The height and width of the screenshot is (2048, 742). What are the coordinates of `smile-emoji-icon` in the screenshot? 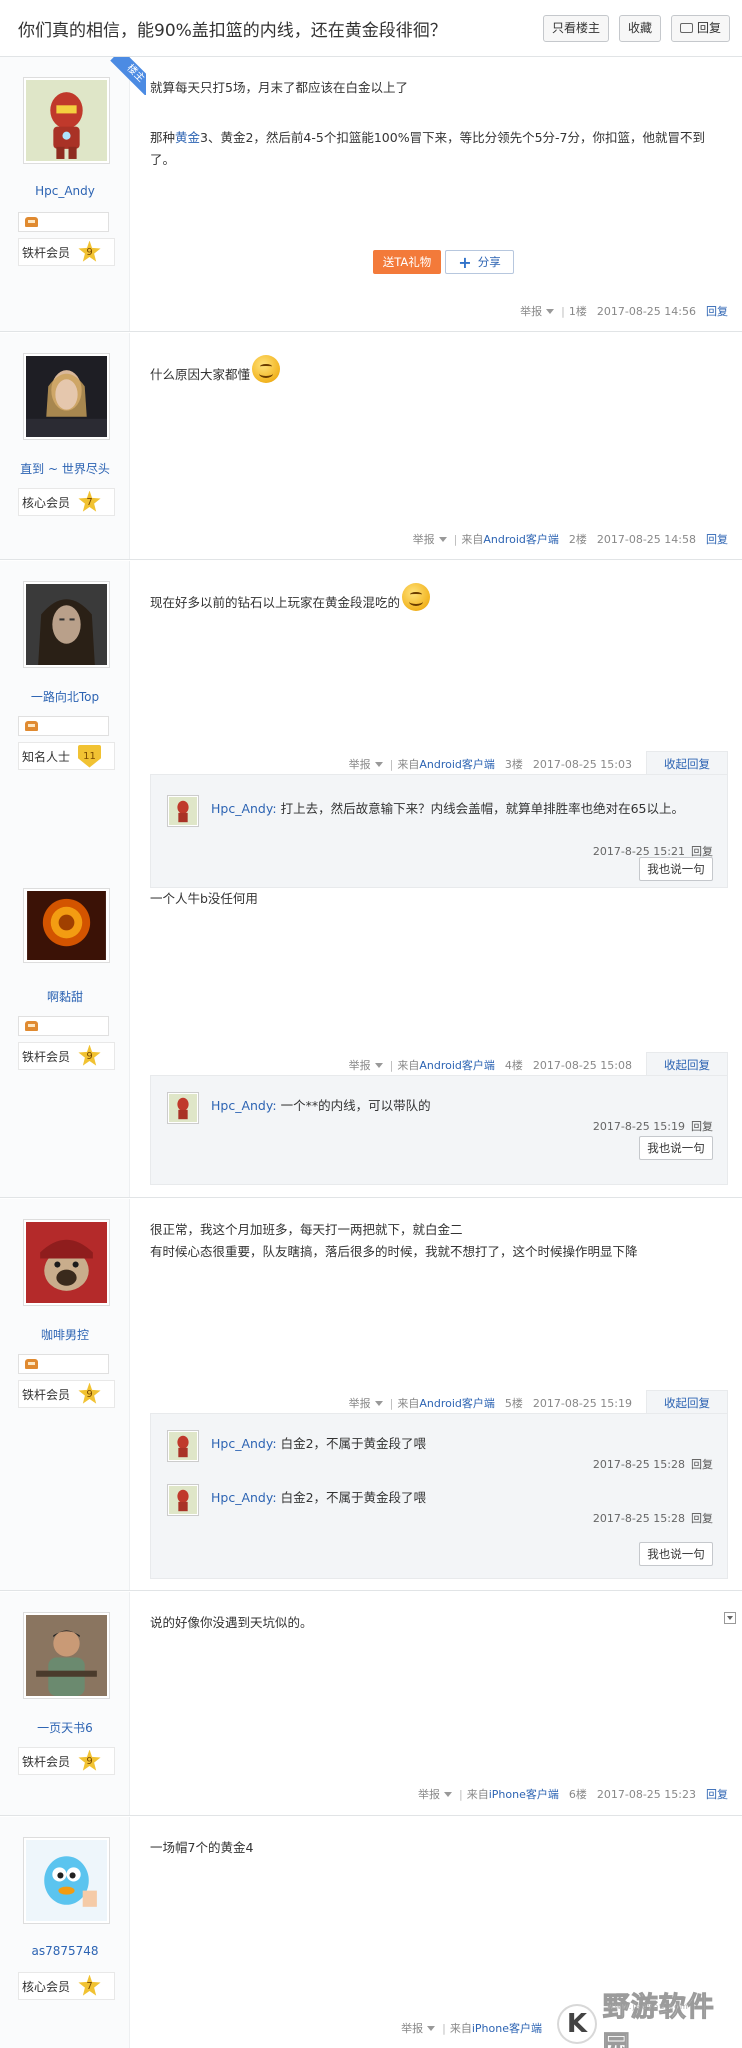 It's located at (266, 369).